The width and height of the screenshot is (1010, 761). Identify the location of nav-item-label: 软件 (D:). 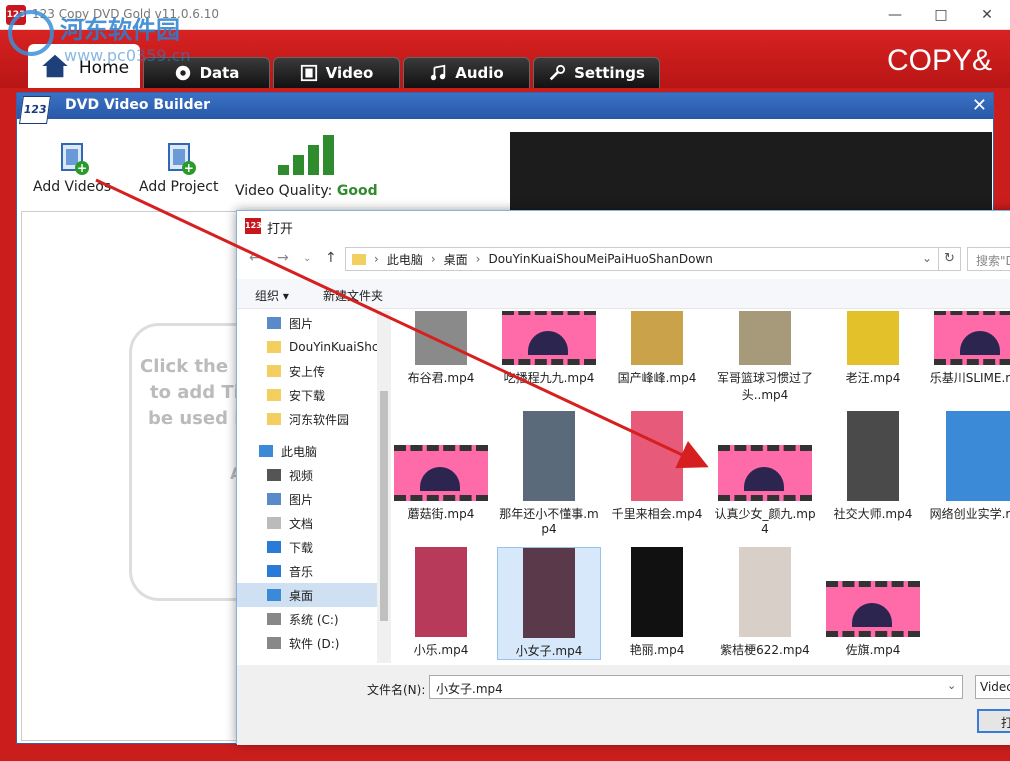
(314, 643).